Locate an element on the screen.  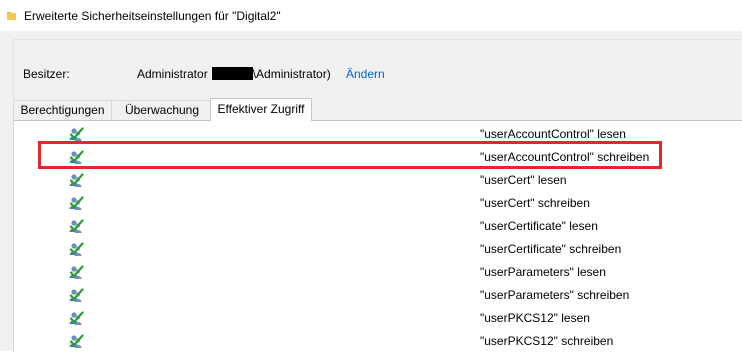
permission-row: "userParameters" lesen is located at coordinates (378, 272).